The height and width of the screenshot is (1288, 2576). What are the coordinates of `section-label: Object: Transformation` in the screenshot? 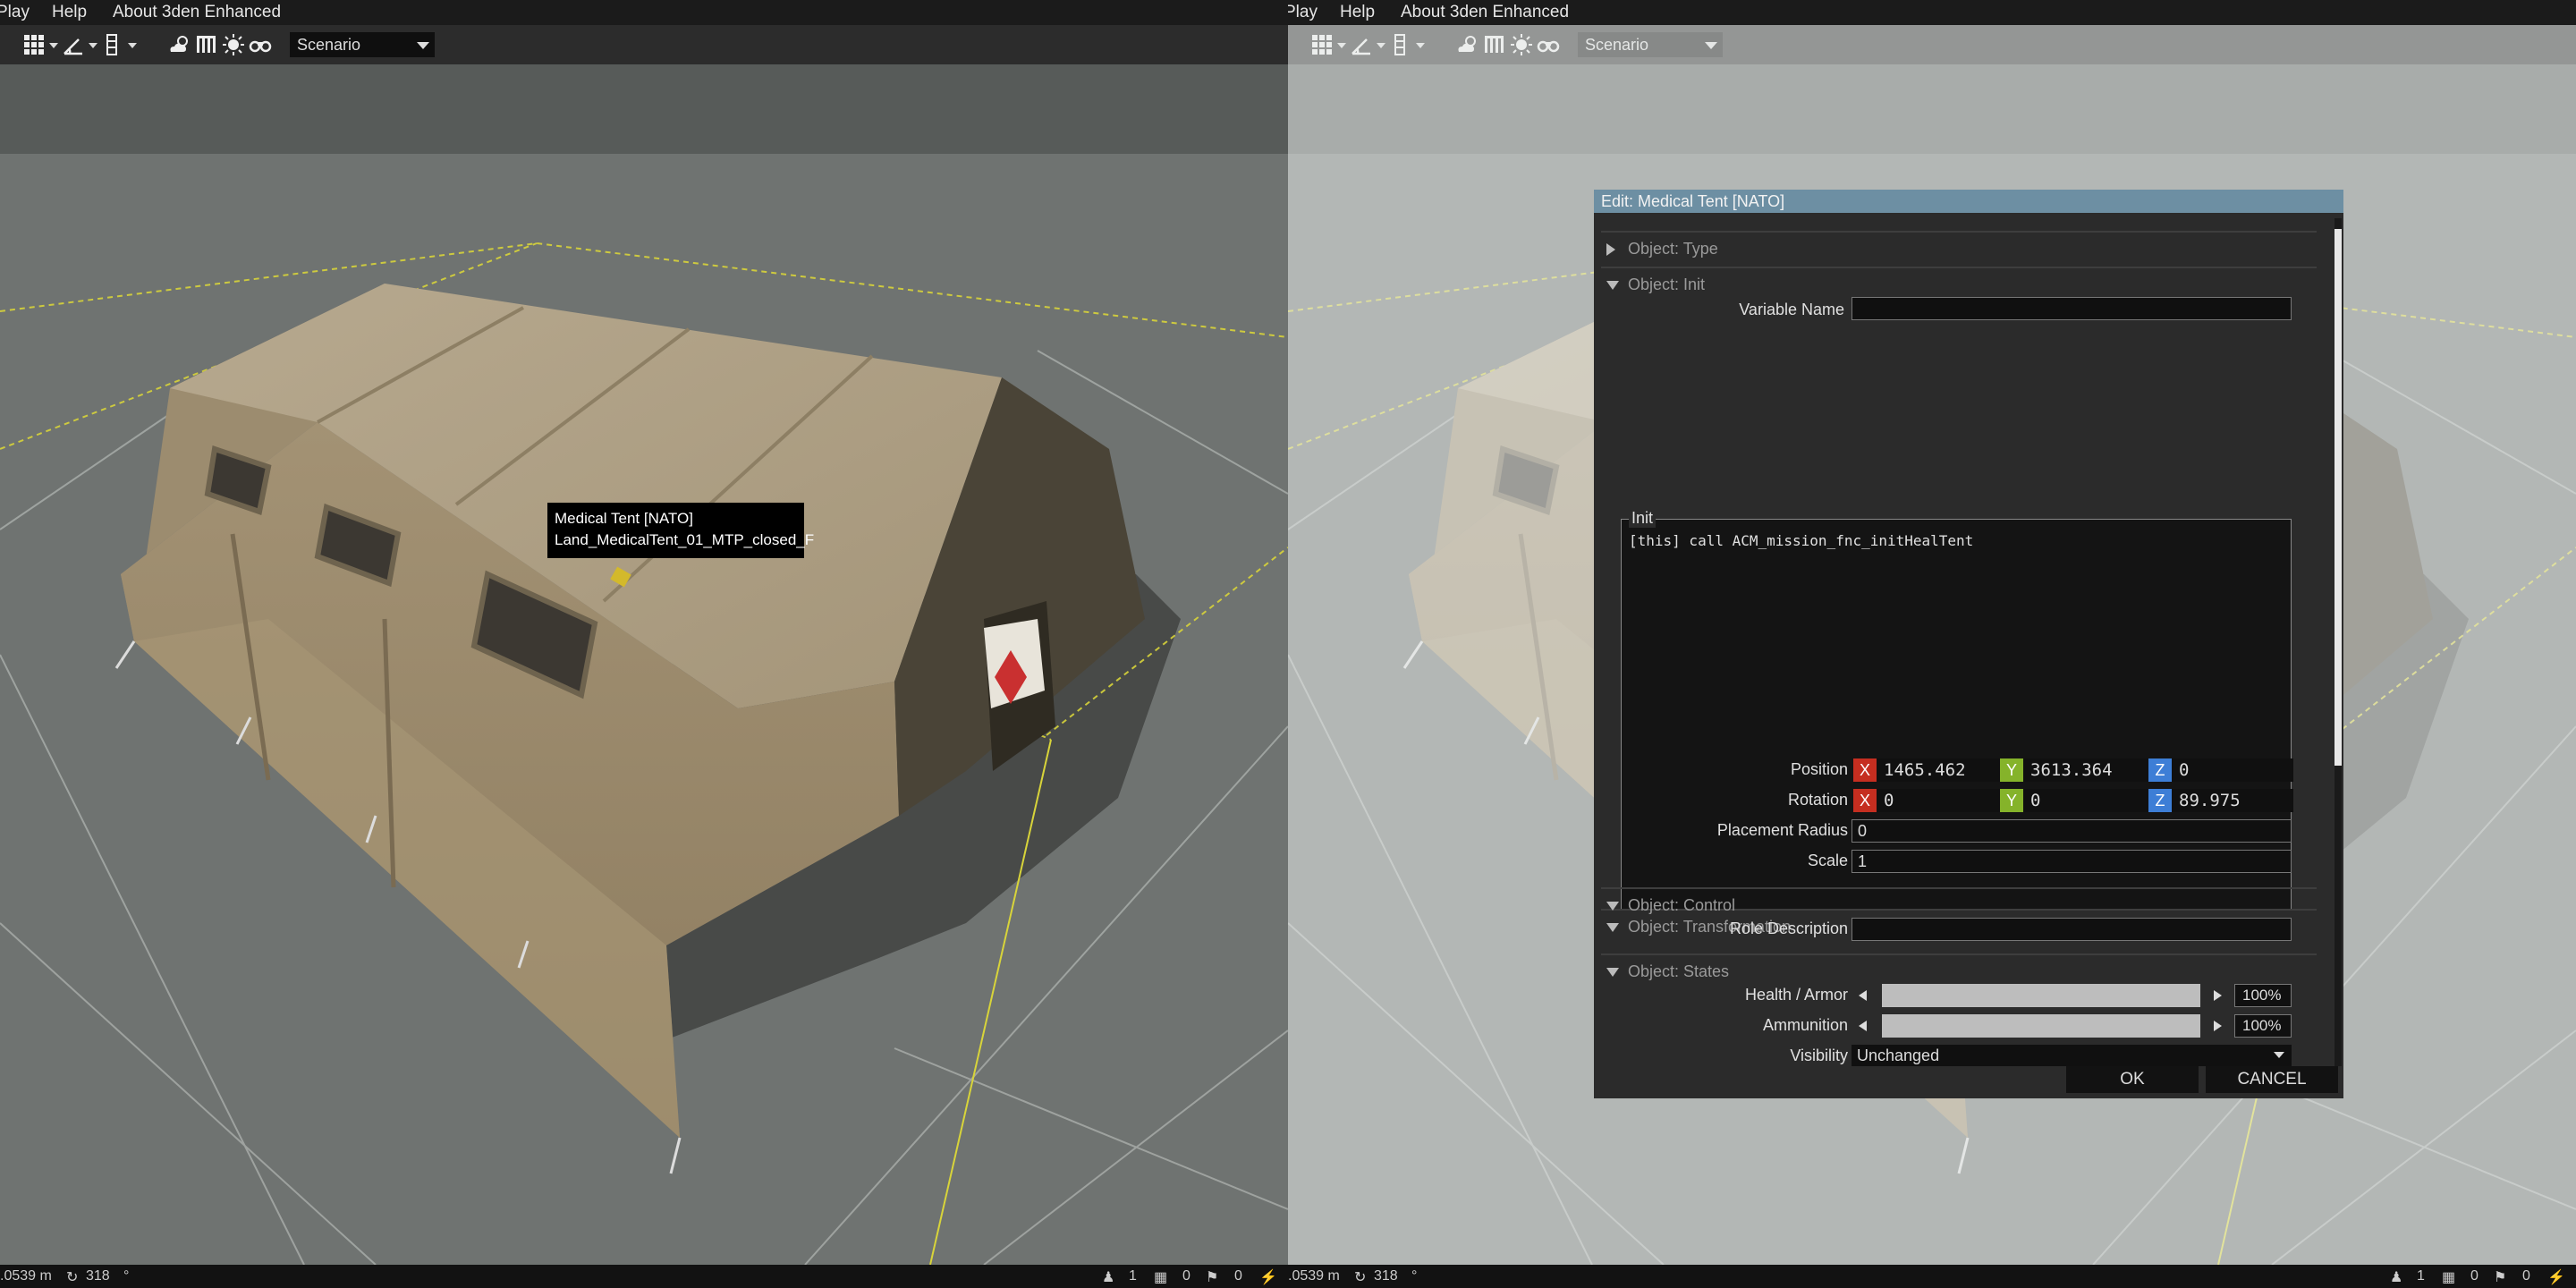 It's located at (1710, 927).